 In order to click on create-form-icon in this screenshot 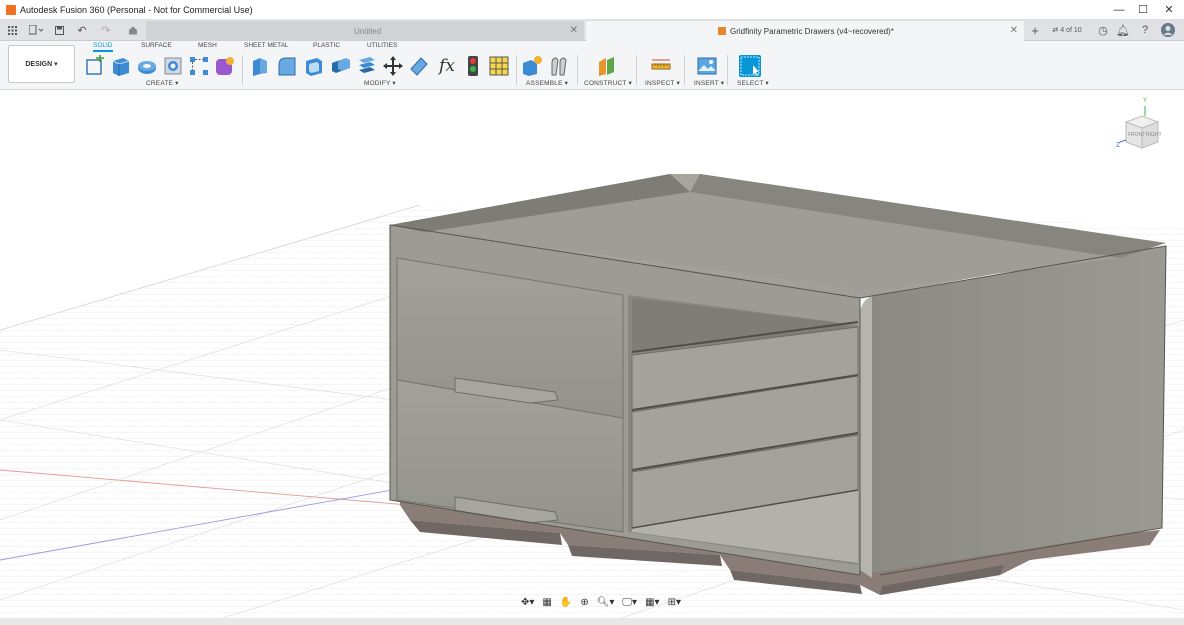, I will do `click(225, 66)`.